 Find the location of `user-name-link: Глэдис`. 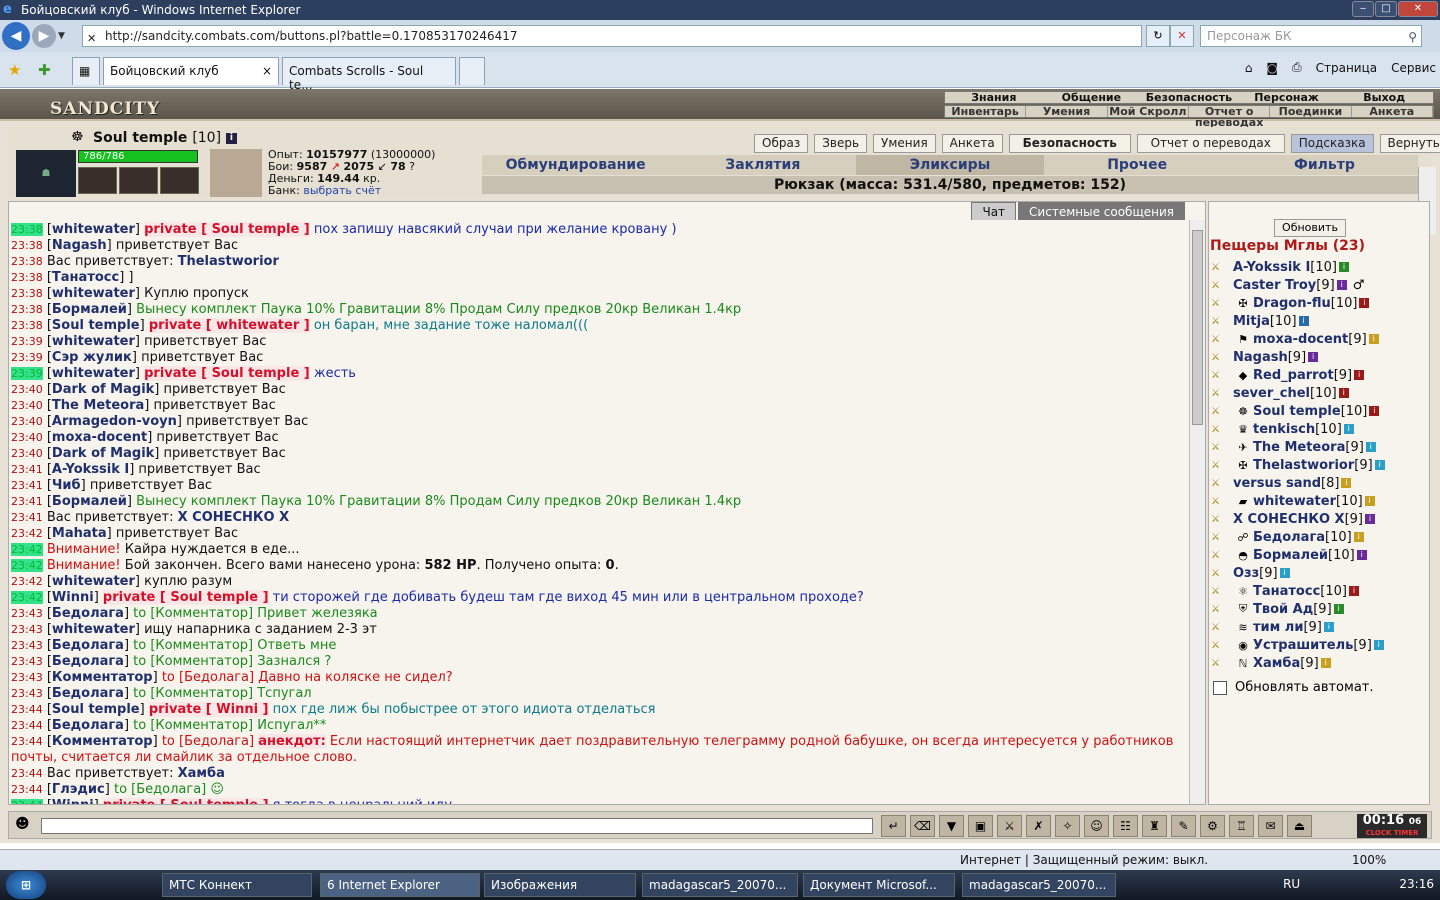

user-name-link: Глэдис is located at coordinates (78, 789).